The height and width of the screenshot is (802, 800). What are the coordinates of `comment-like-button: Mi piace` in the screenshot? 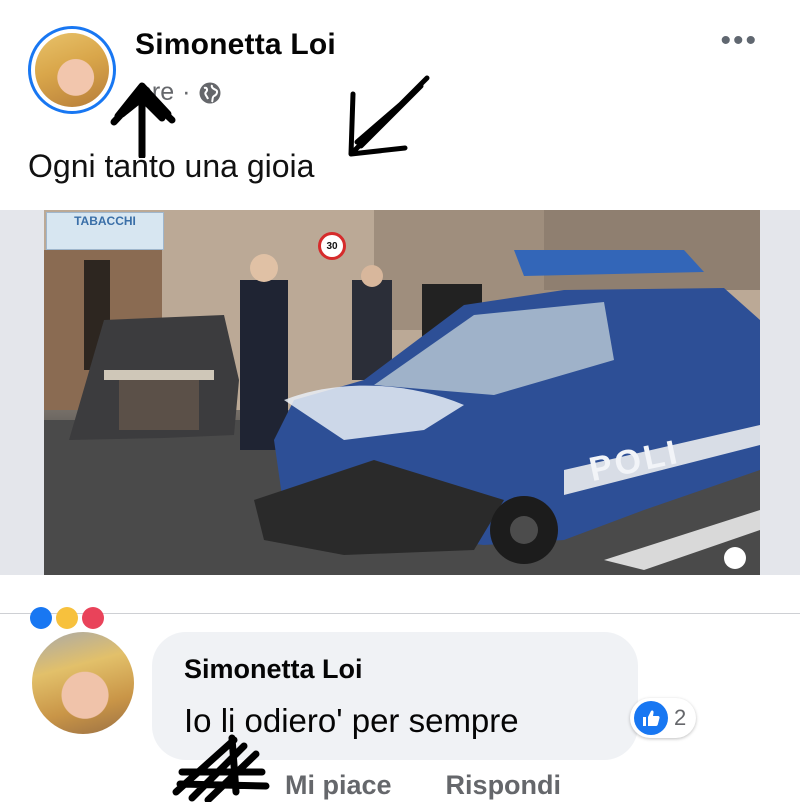 It's located at (338, 785).